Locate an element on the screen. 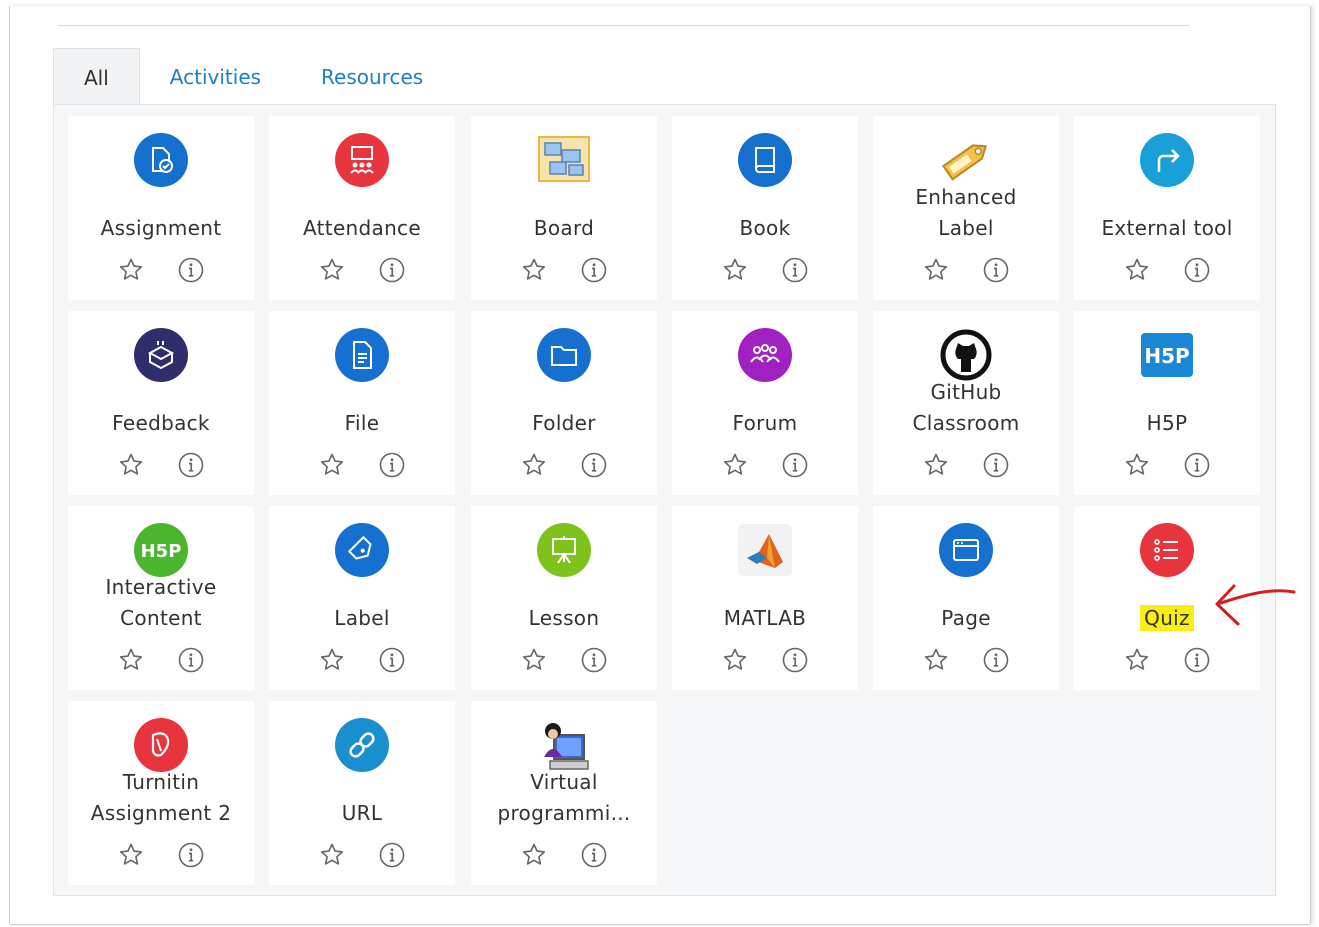 This screenshot has height=927, width=1319. activity-name: Board is located at coordinates (564, 228).